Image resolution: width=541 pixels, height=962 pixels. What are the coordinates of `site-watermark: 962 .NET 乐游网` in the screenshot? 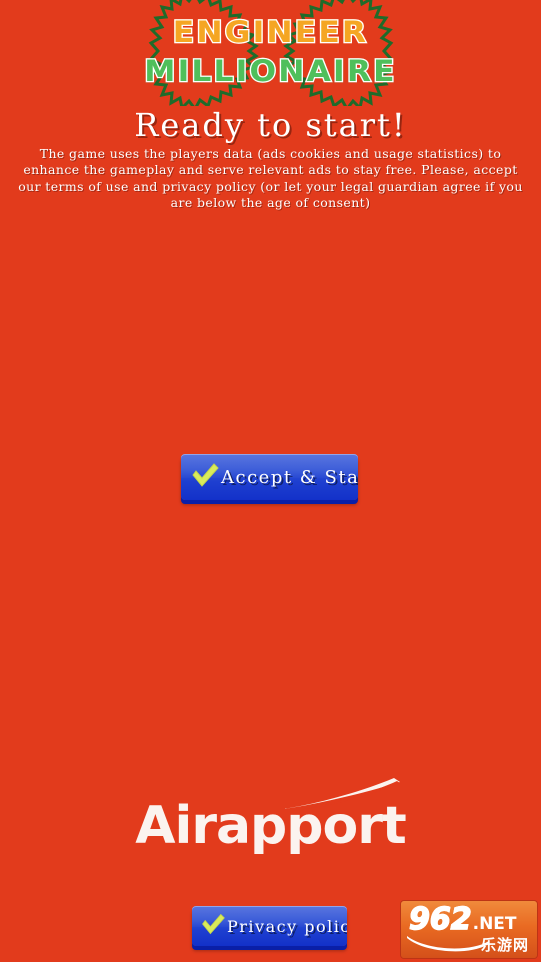 It's located at (469, 929).